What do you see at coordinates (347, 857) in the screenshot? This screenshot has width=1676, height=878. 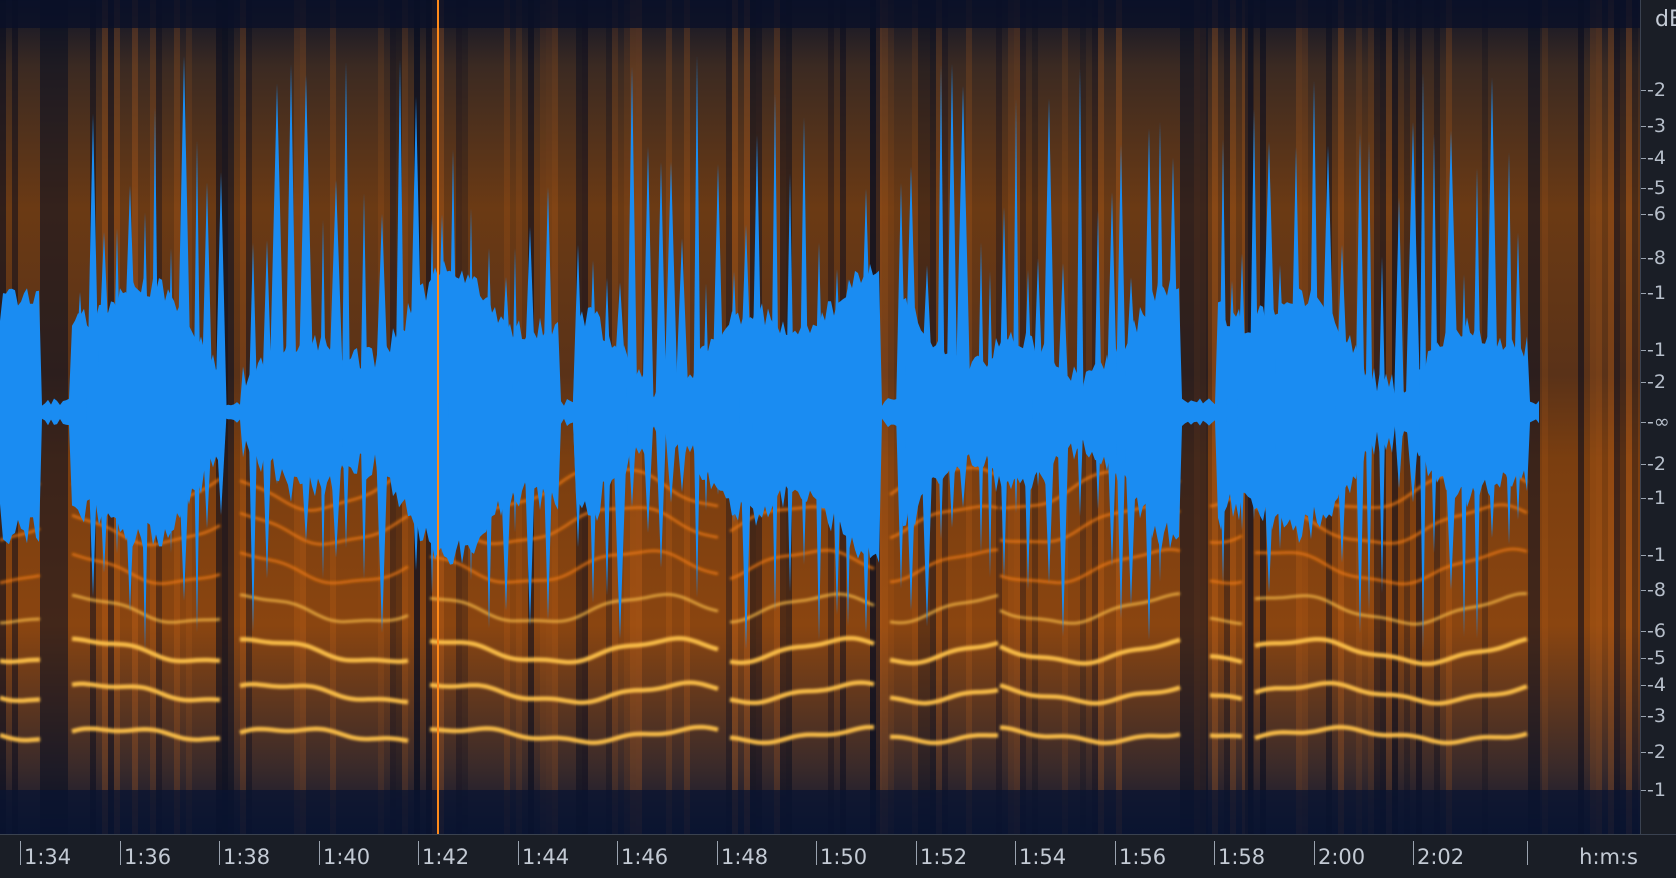 I see `time-tick-label: 1:40` at bounding box center [347, 857].